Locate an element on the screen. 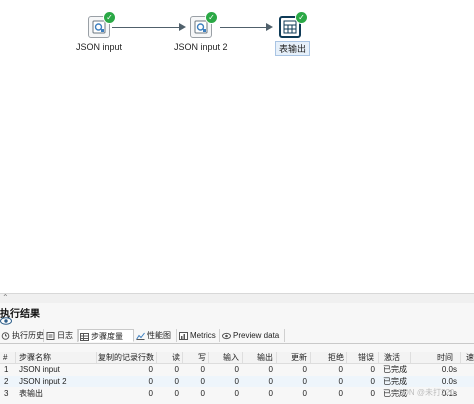 The height and width of the screenshot is (404, 474). step-name: 表输出 is located at coordinates (31, 393).